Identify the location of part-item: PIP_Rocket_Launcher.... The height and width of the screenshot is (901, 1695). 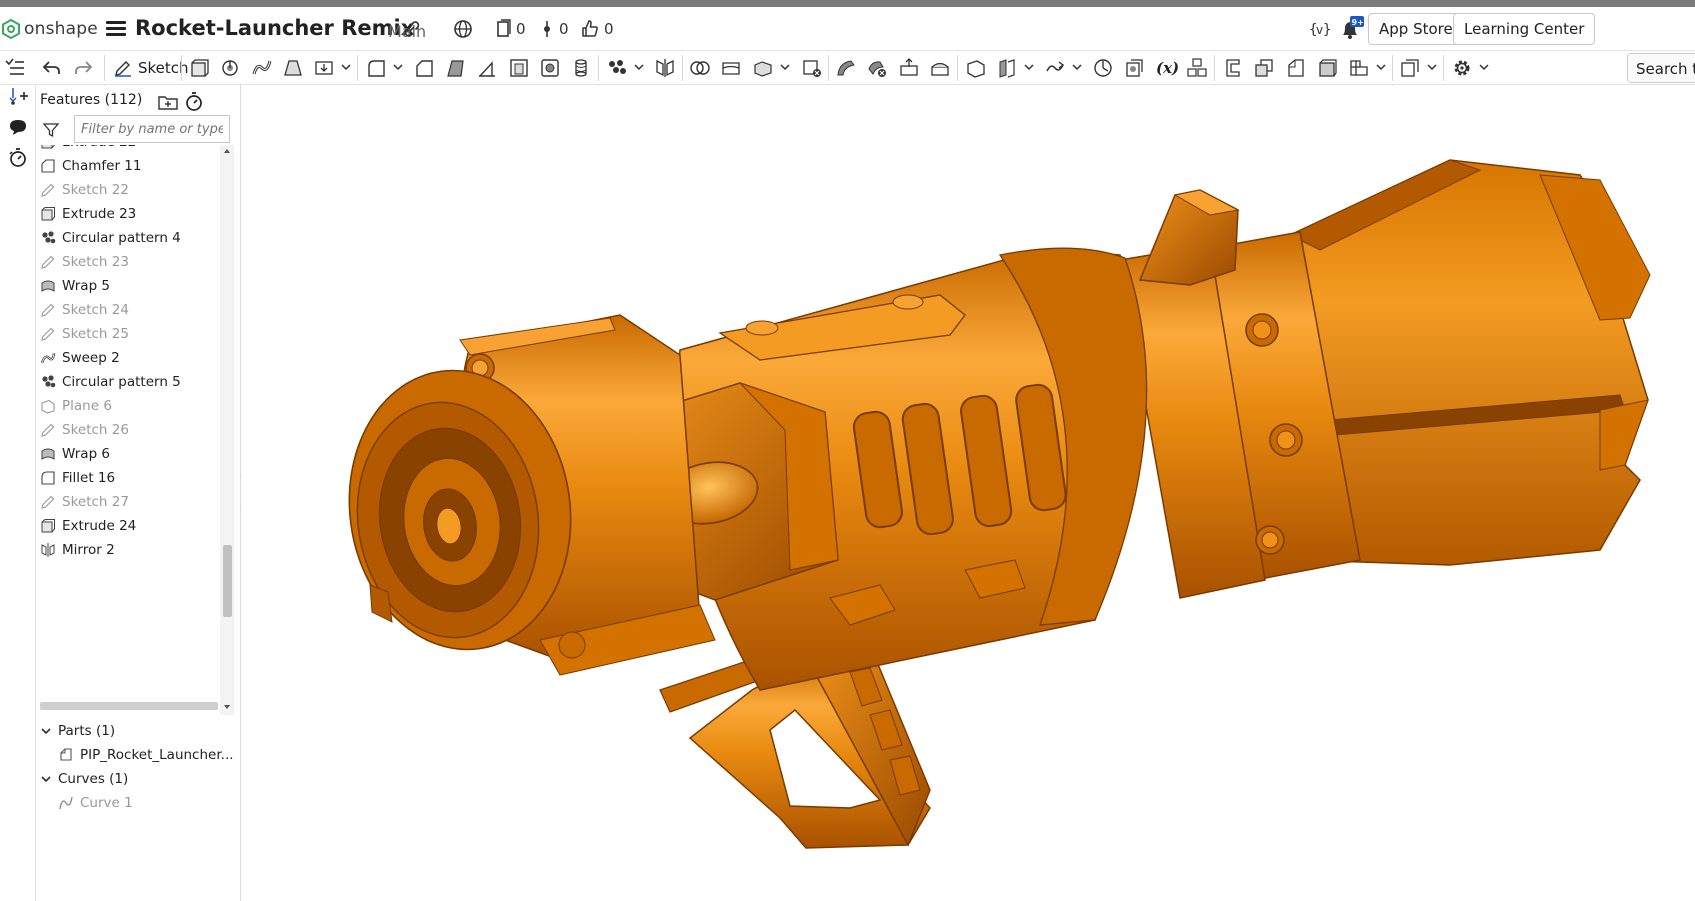
(146, 755).